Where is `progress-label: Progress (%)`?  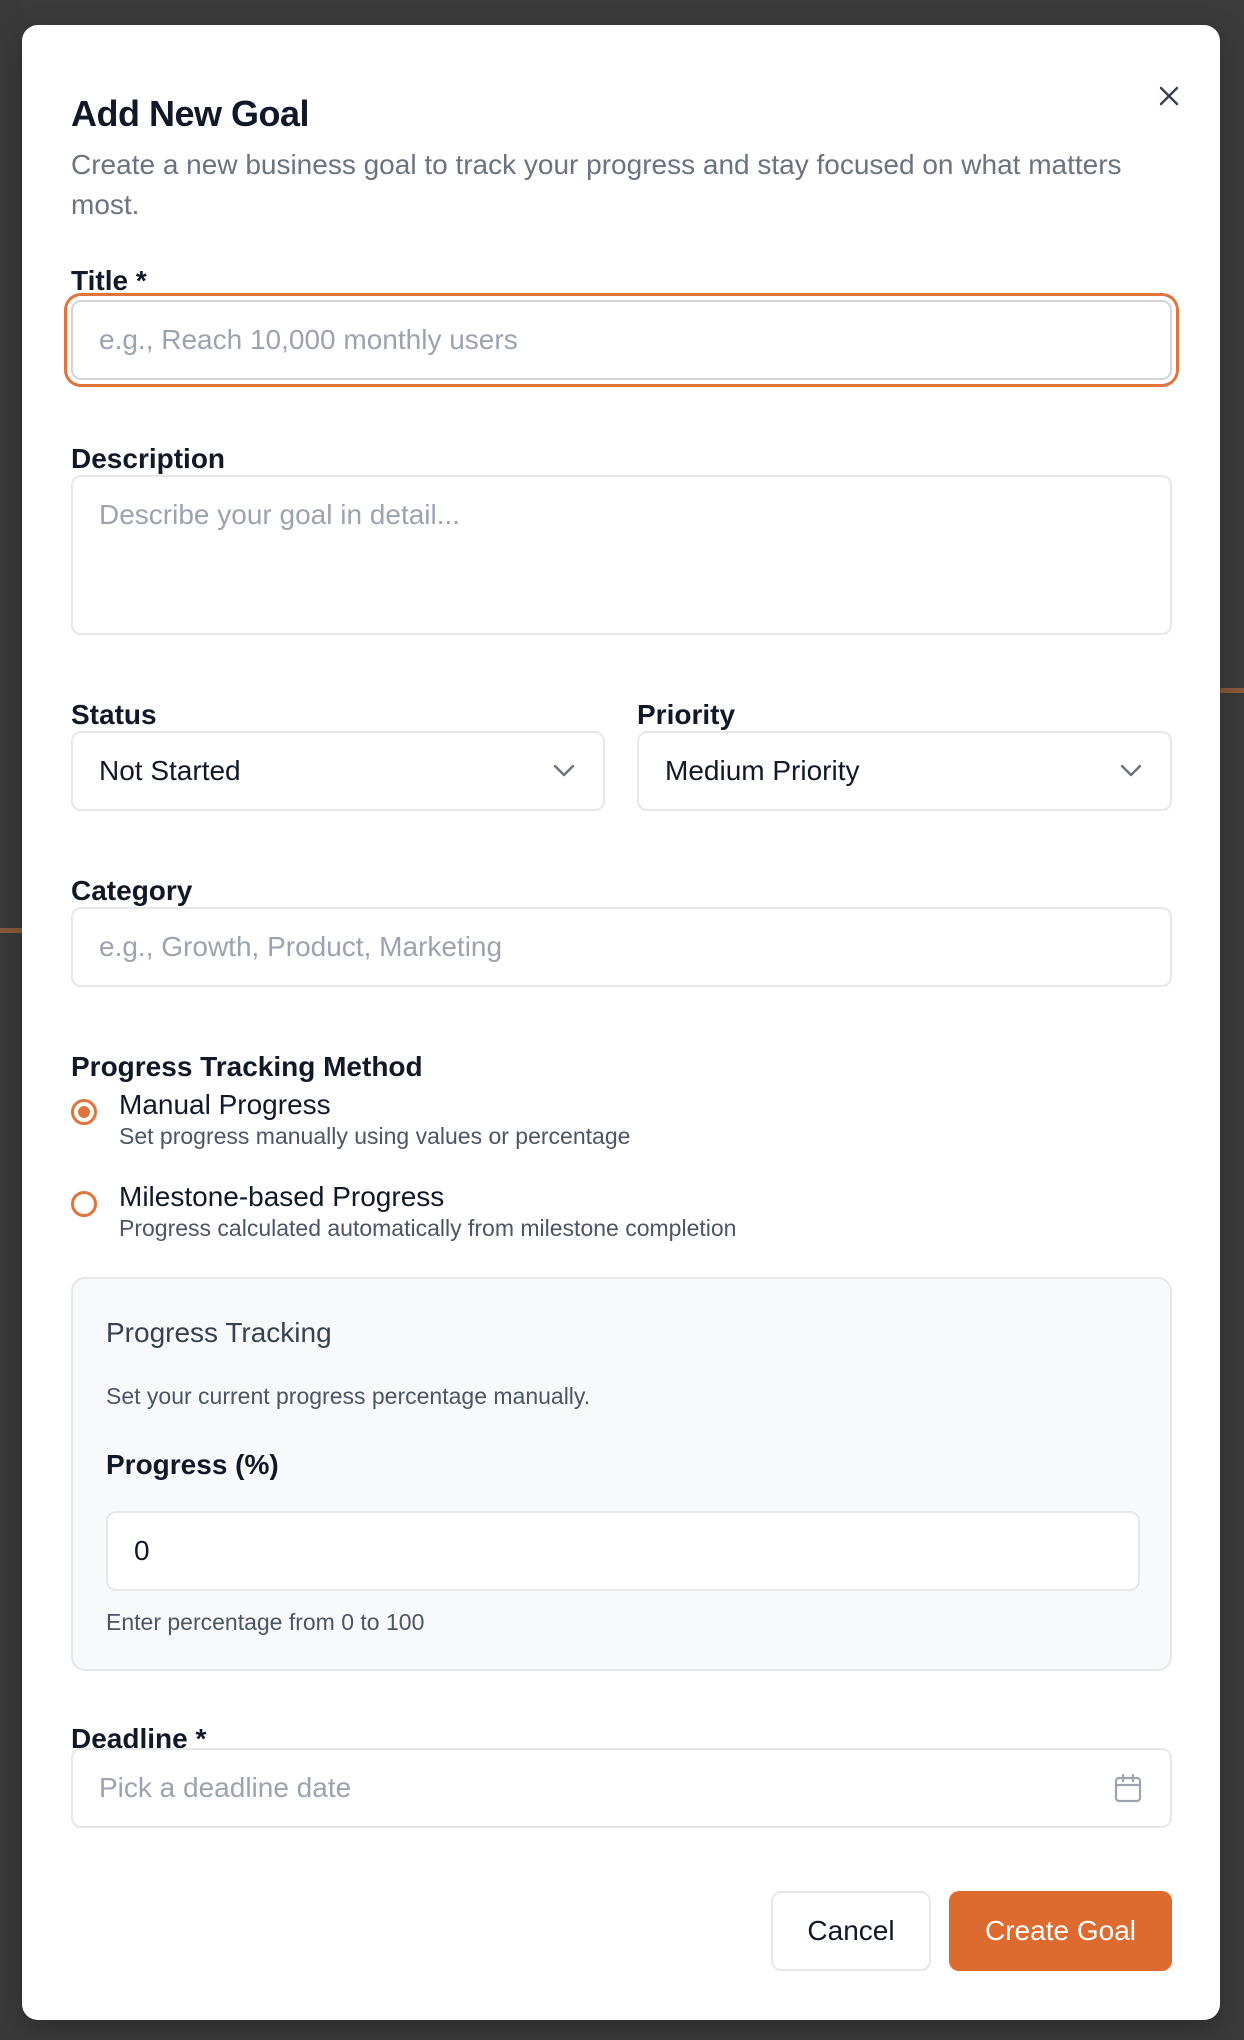
progress-label: Progress (%) is located at coordinates (192, 1464).